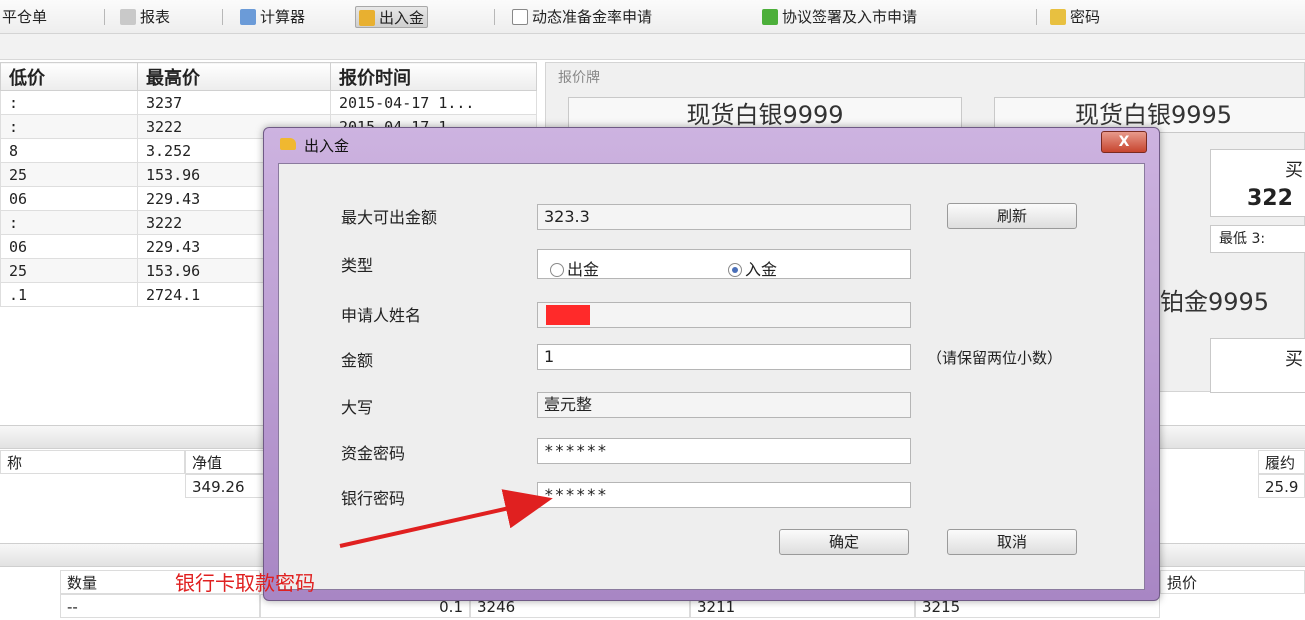 This screenshot has height=620, width=1305. I want to click on buy-label-2: 买, so click(1294, 359).